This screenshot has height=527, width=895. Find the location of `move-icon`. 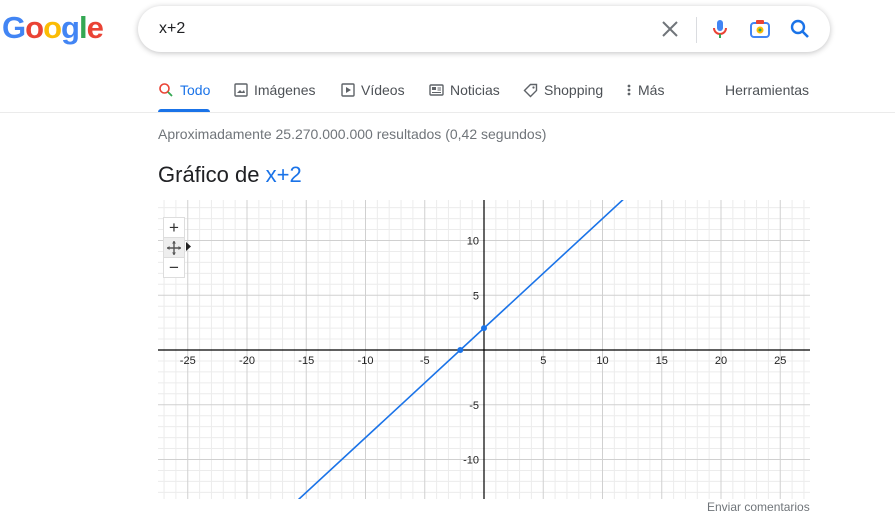

move-icon is located at coordinates (174, 247).